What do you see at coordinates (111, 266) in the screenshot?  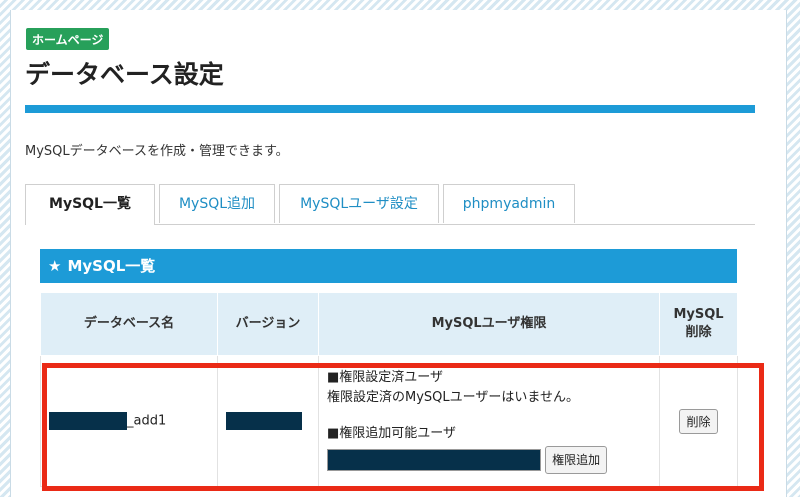 I see `section-title: MySQL一覧` at bounding box center [111, 266].